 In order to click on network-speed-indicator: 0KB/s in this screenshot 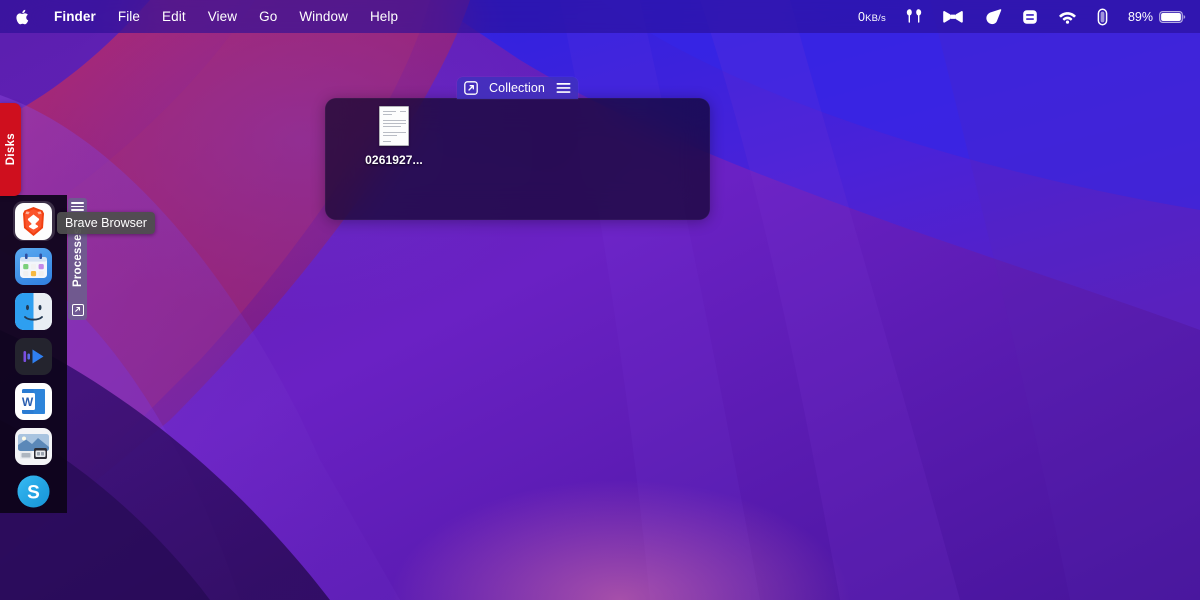, I will do `click(872, 16)`.